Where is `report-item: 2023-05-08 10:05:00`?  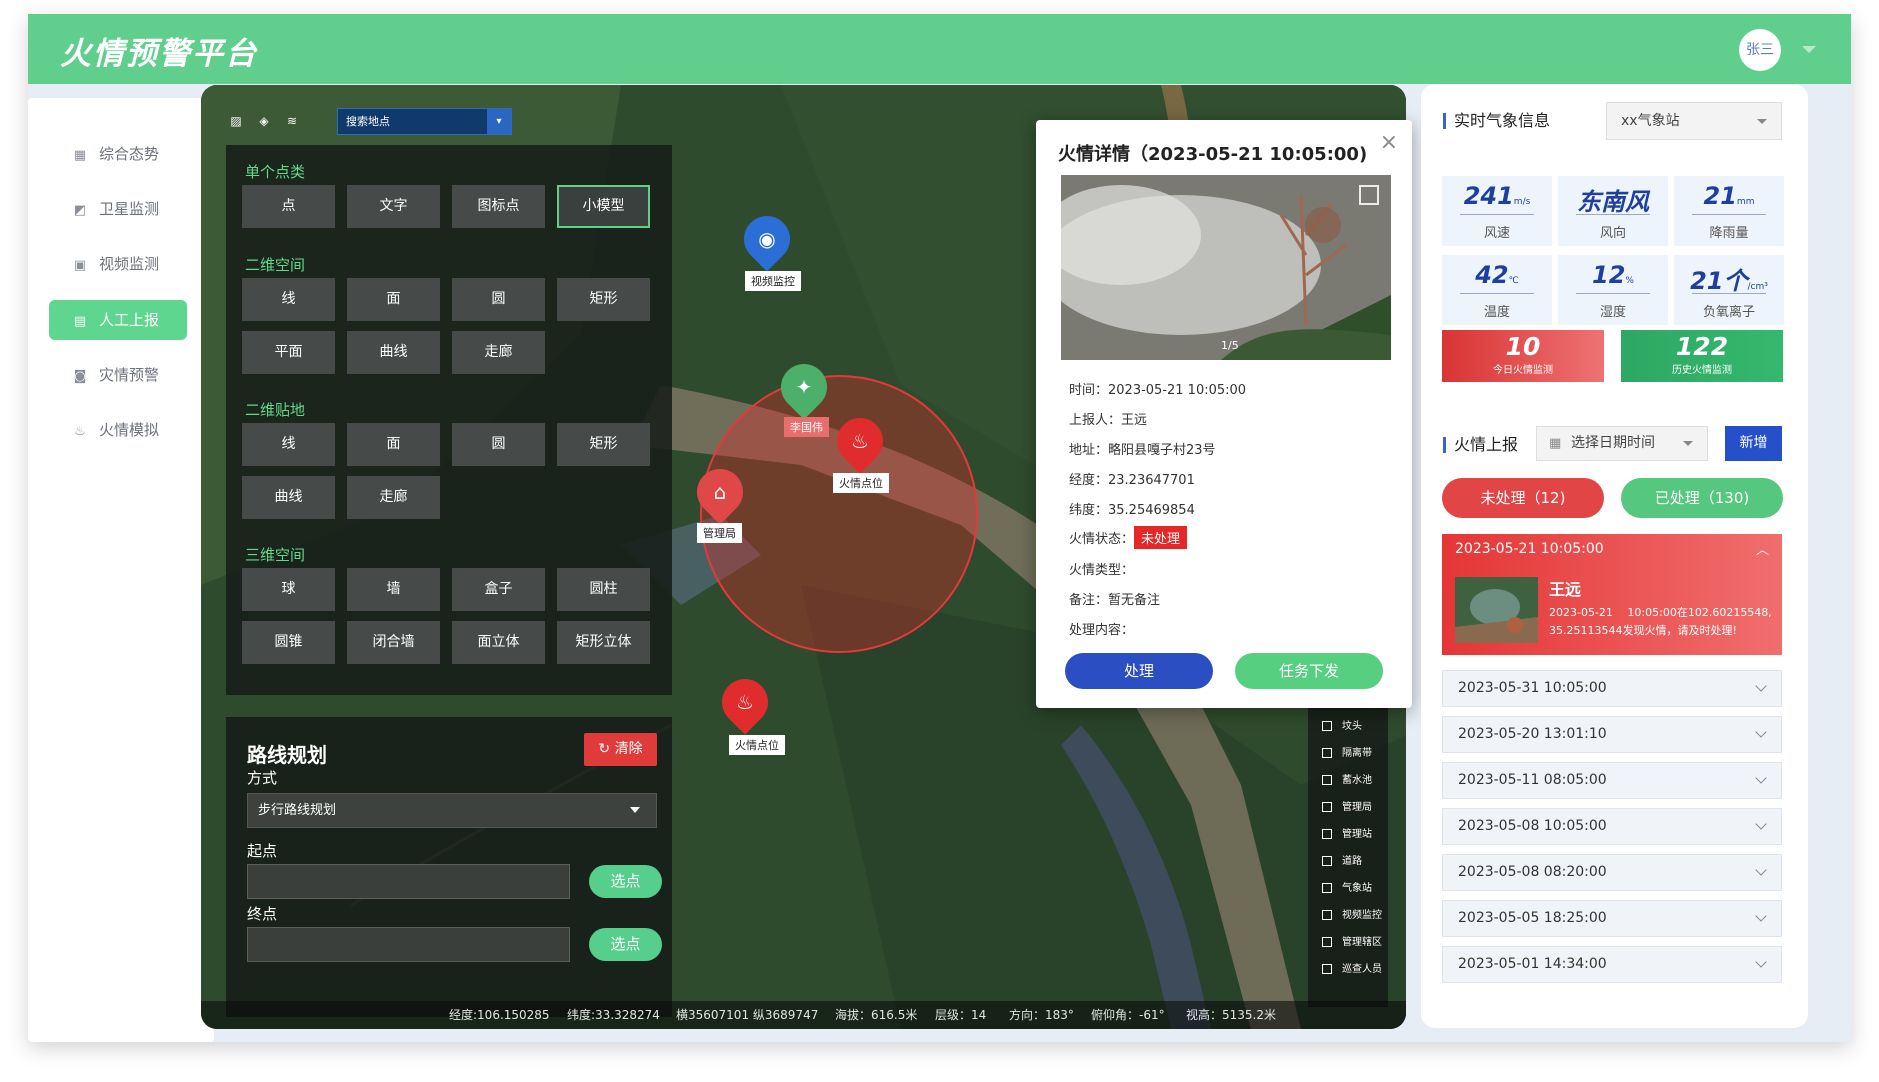
report-item: 2023-05-08 10:05:00 is located at coordinates (1612, 826).